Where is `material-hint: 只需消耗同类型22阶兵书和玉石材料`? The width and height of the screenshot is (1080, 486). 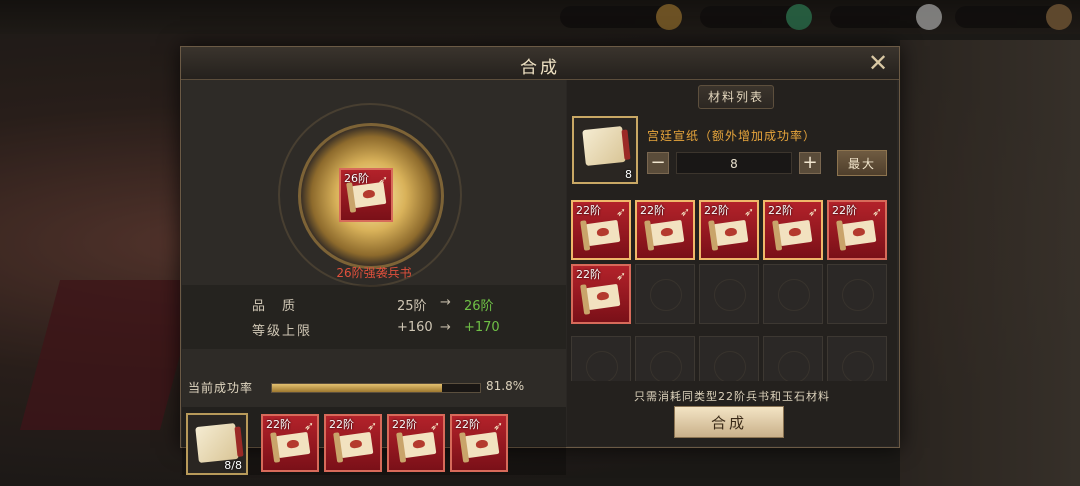 material-hint: 只需消耗同类型22阶兵书和玉石材料 is located at coordinates (732, 396).